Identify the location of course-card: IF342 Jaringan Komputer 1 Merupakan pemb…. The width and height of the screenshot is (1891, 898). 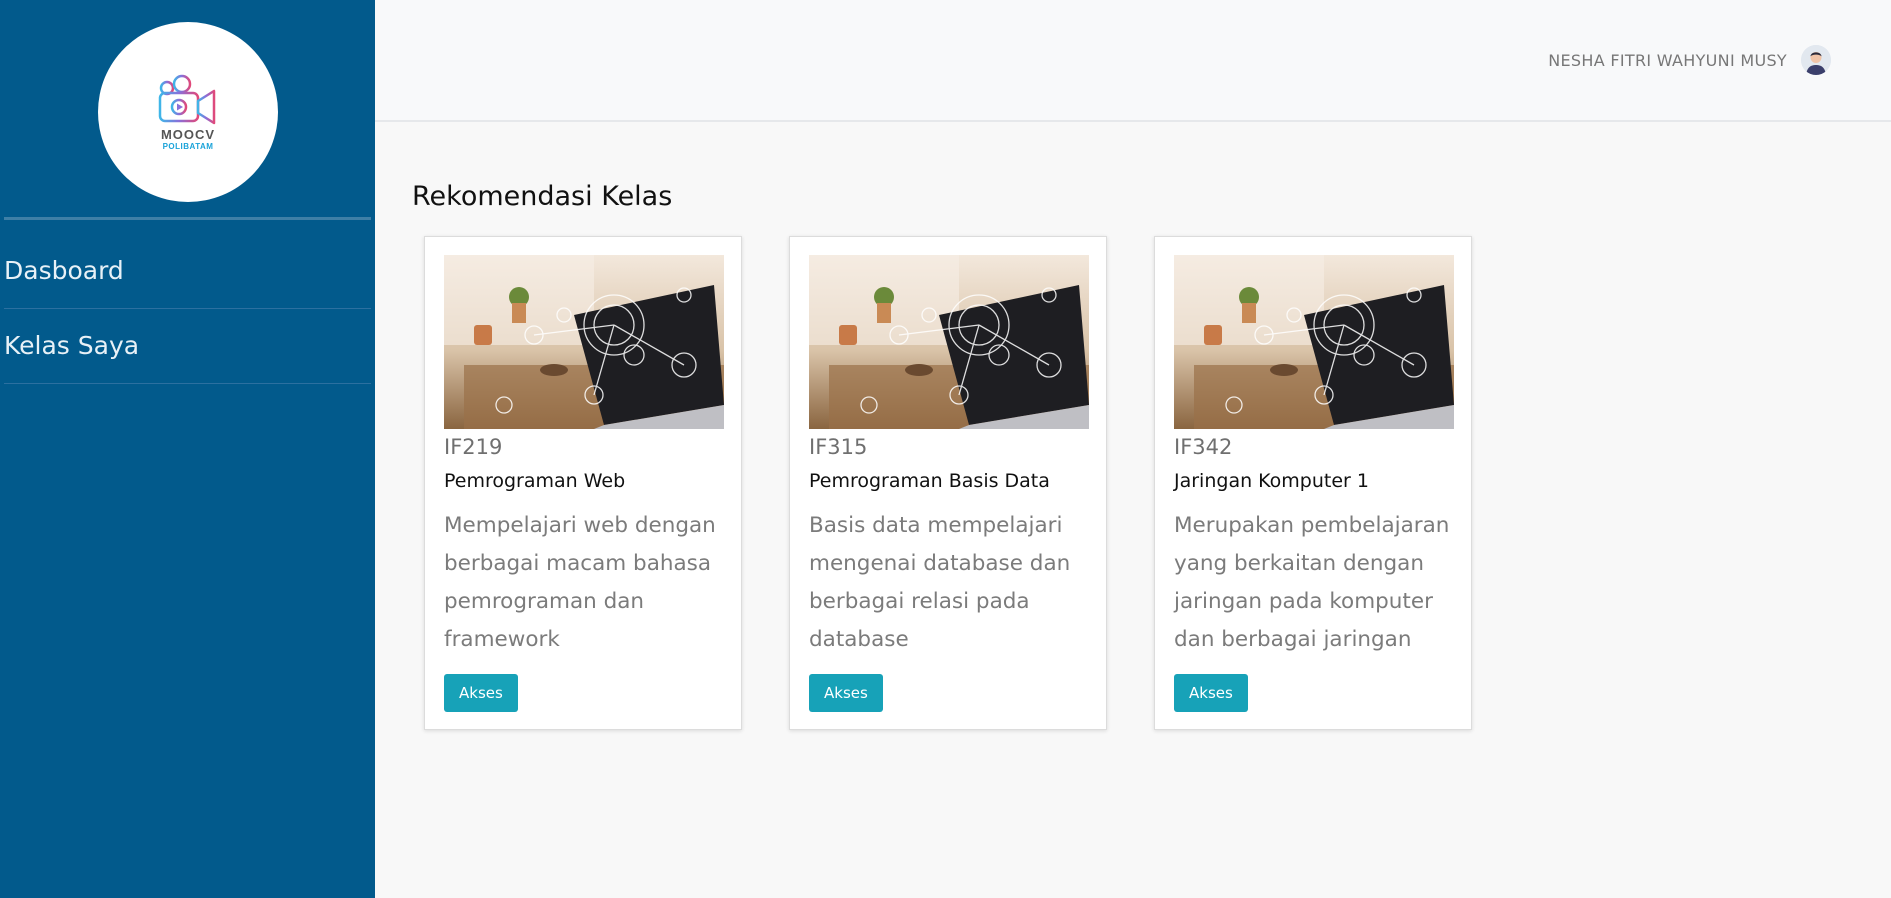
(1313, 483).